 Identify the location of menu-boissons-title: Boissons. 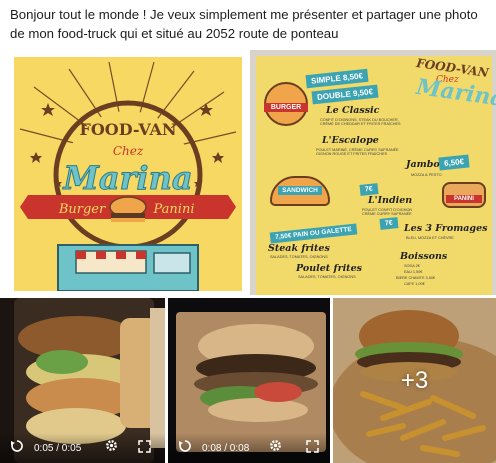
(424, 256).